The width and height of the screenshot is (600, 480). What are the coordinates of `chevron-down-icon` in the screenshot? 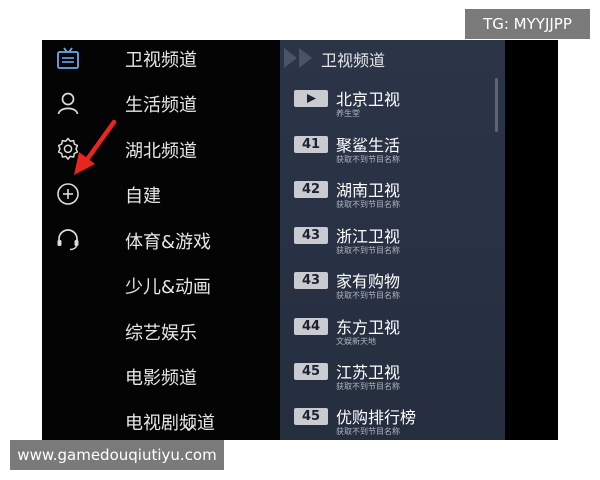 It's located at (189, 428).